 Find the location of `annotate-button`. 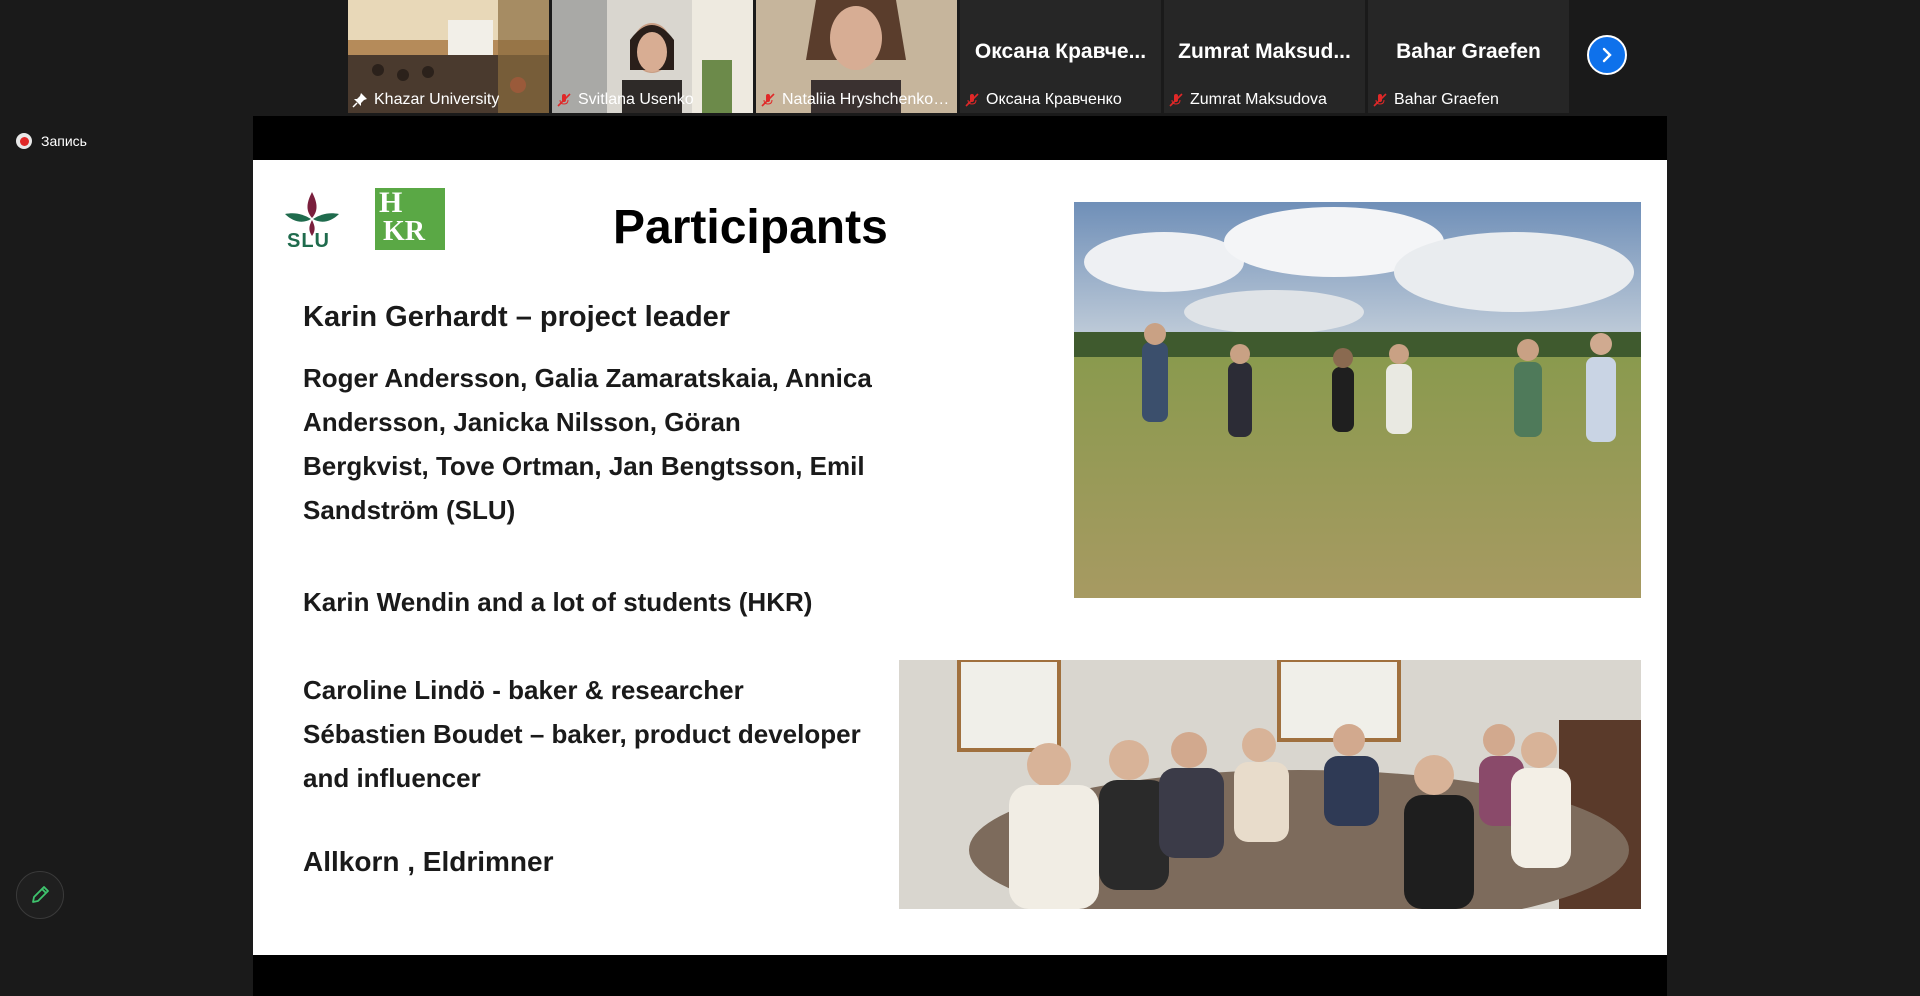

annotate-button is located at coordinates (40, 895).